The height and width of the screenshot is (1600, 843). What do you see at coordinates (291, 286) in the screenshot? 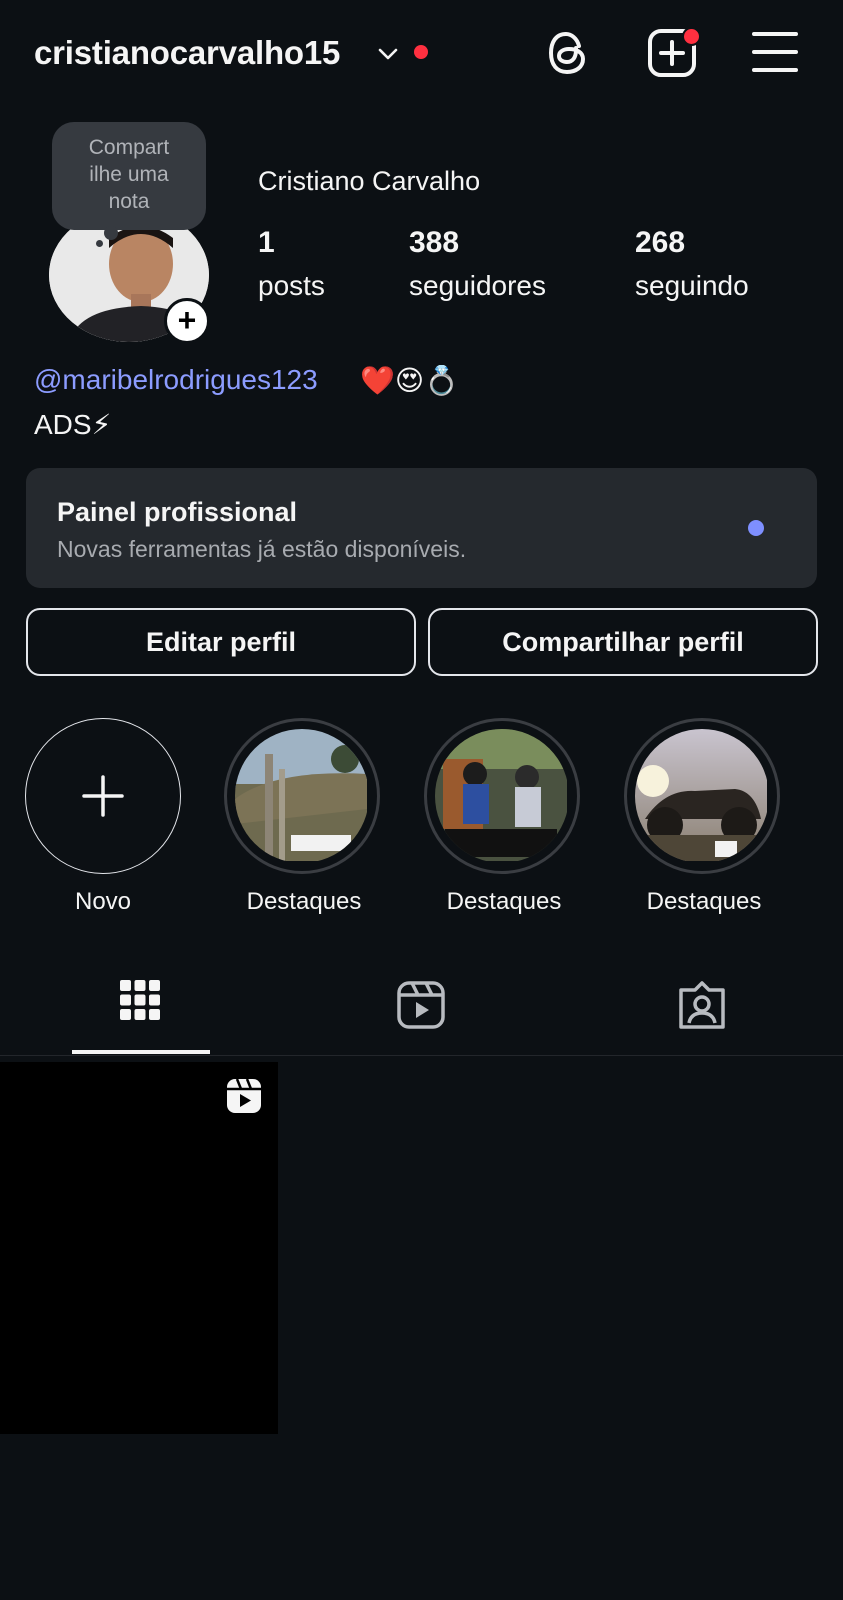
I see `posts-label: posts` at bounding box center [291, 286].